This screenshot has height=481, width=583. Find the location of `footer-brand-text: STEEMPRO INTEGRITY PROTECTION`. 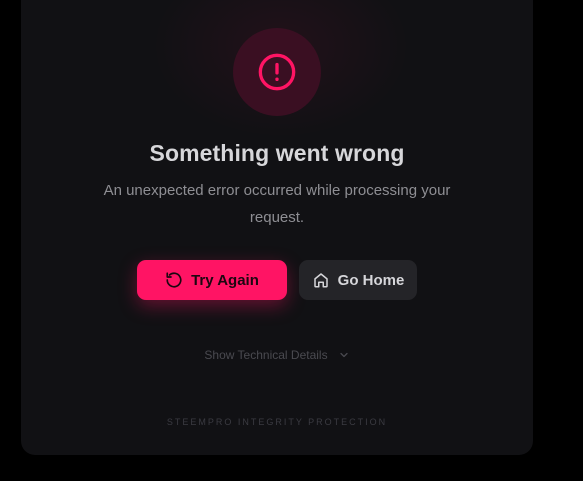

footer-brand-text: STEEMPRO INTEGRITY PROTECTION is located at coordinates (277, 422).